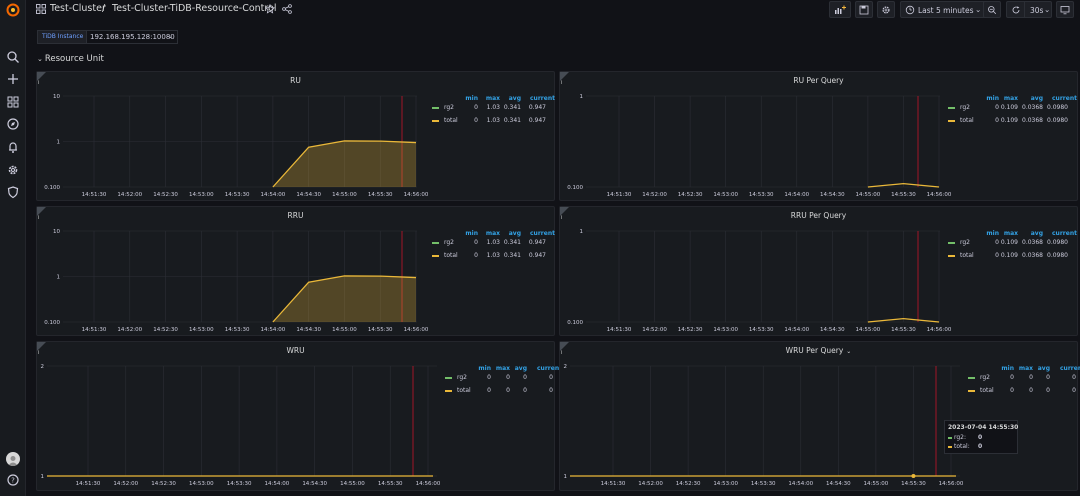 The height and width of the screenshot is (496, 1080). What do you see at coordinates (981, 447) in the screenshot?
I see `tooltip-row-total: total: 0` at bounding box center [981, 447].